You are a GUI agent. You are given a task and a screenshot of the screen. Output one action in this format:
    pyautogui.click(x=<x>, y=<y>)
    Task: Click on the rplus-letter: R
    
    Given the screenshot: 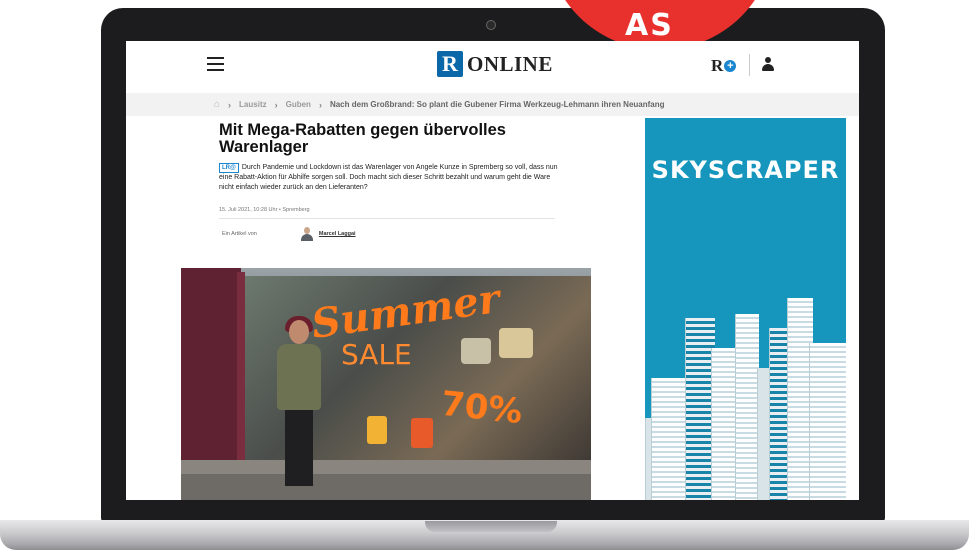 What is the action you would take?
    pyautogui.click(x=717, y=65)
    